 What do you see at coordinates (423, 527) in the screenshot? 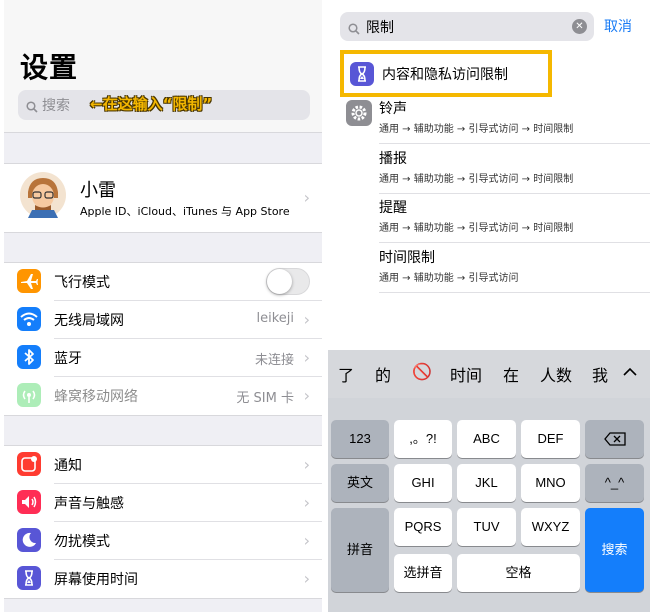
I see `key-pqrs: PQRS` at bounding box center [423, 527].